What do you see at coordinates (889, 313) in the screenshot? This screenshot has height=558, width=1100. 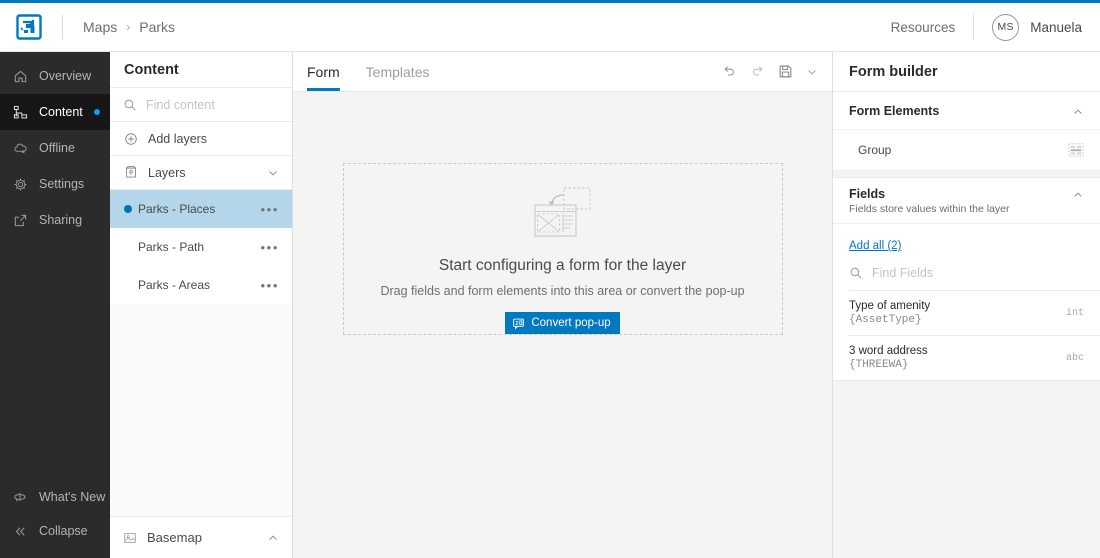 I see `field-texts: Type of amenity {AssetType}` at bounding box center [889, 313].